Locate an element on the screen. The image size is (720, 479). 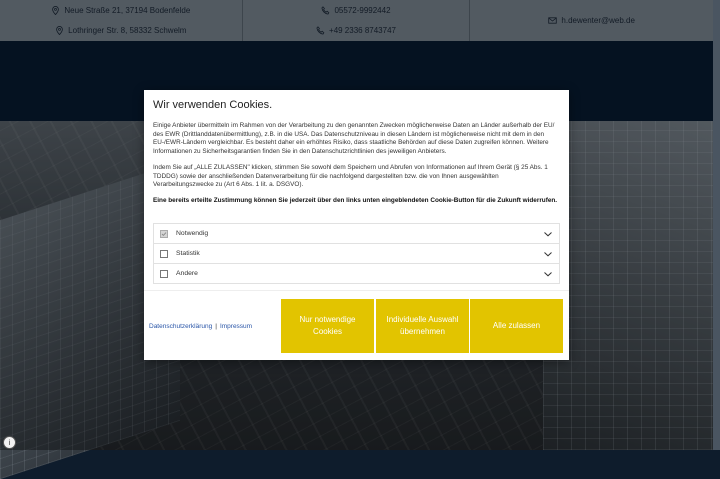
accept-necessary-button: Nur notwendige Cookies is located at coordinates (327, 326).